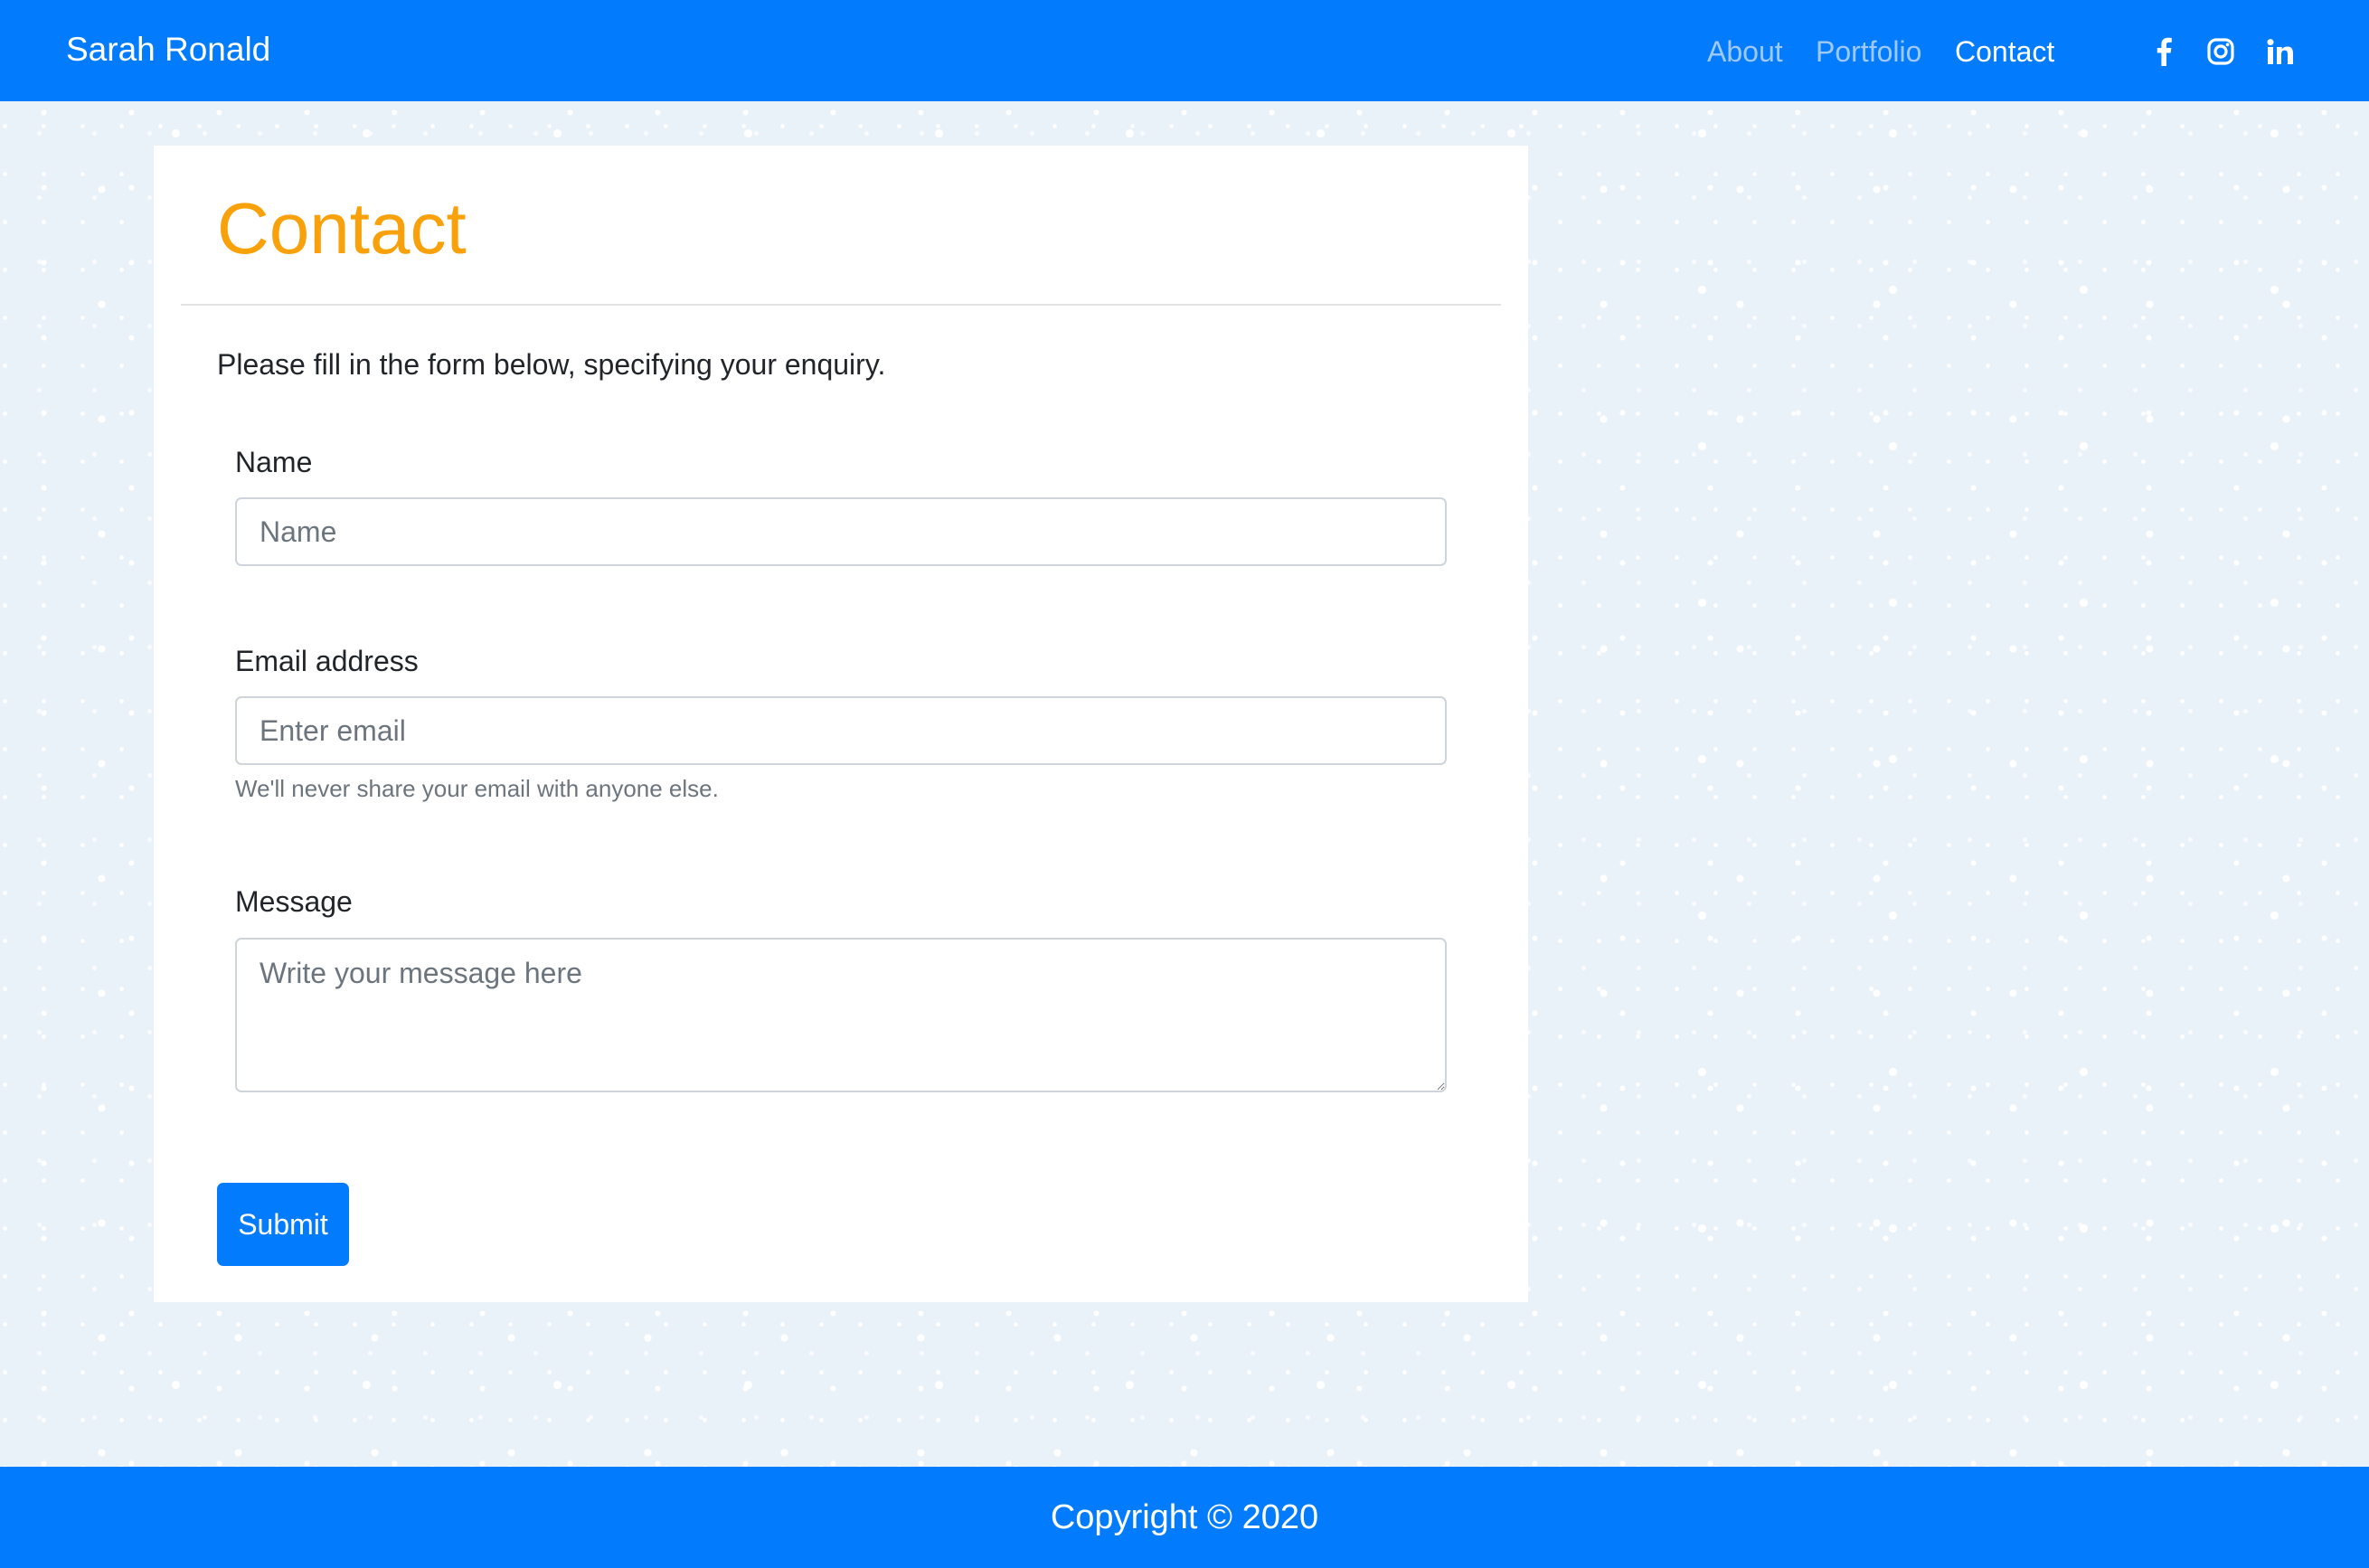  Describe the element at coordinates (841, 730) in the screenshot. I see `email-input` at that location.